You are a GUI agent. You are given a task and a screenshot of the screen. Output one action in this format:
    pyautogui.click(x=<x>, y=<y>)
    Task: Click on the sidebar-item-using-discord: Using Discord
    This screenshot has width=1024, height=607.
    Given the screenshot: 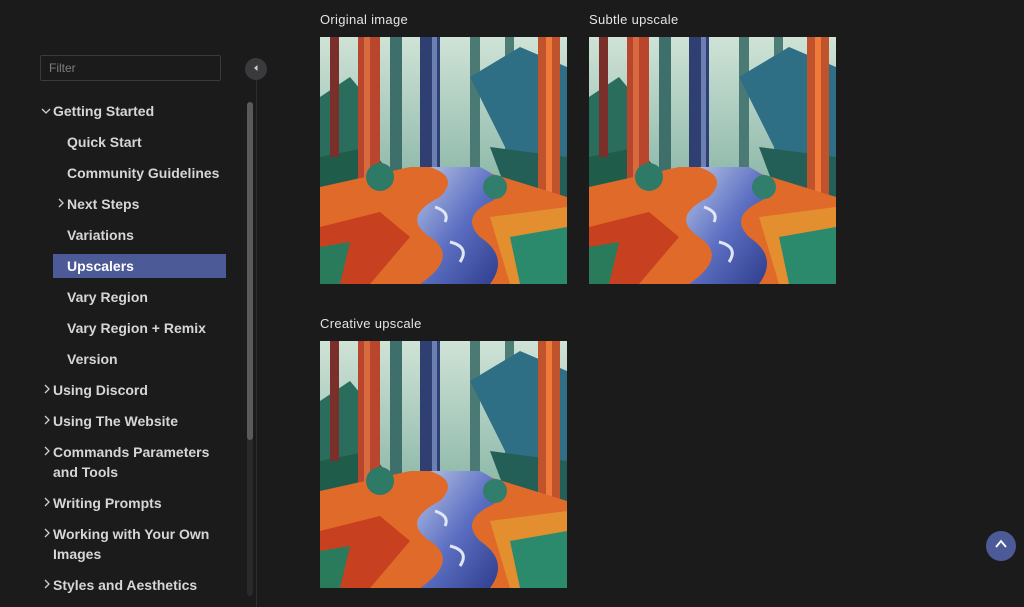 What is the action you would take?
    pyautogui.click(x=139, y=390)
    